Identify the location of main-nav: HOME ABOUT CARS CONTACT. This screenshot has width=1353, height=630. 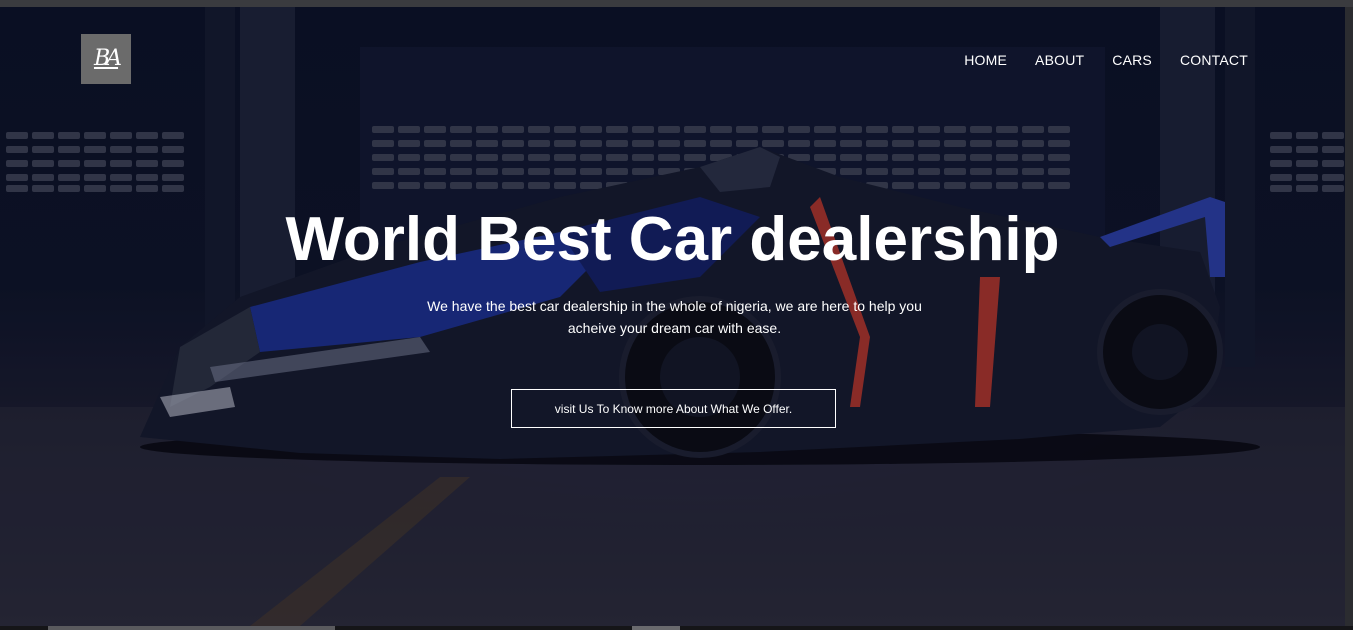
(1106, 60).